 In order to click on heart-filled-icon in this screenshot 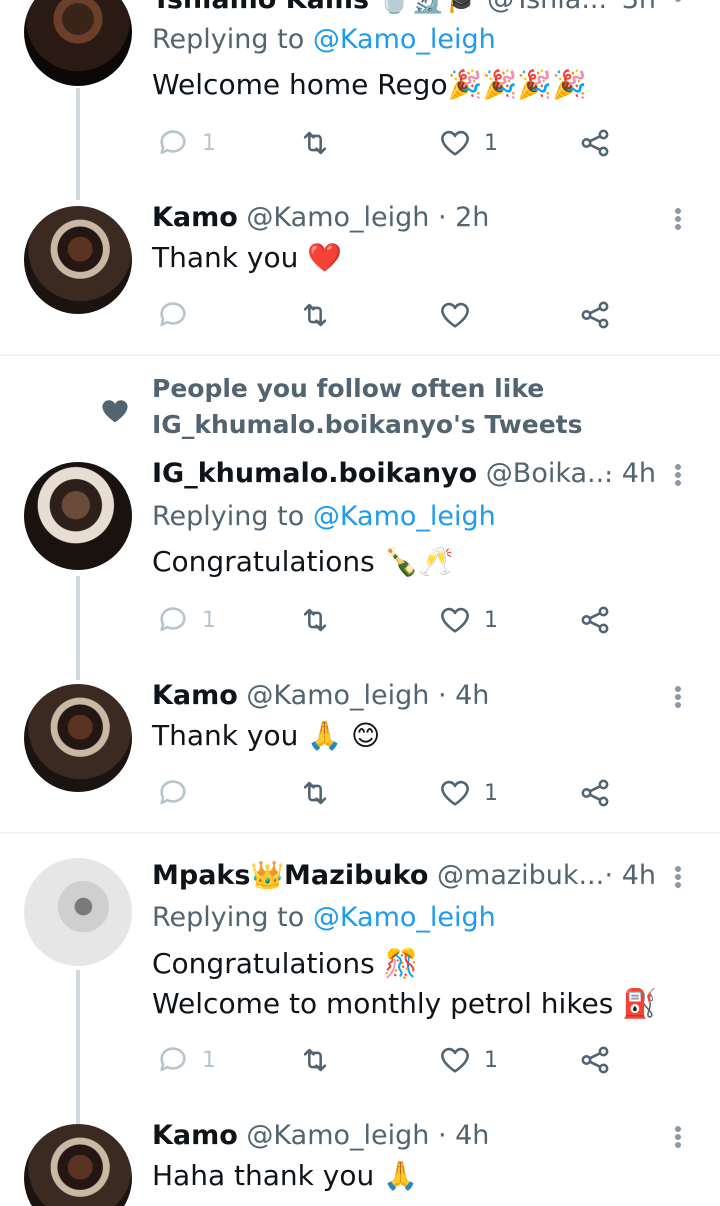, I will do `click(115, 411)`.